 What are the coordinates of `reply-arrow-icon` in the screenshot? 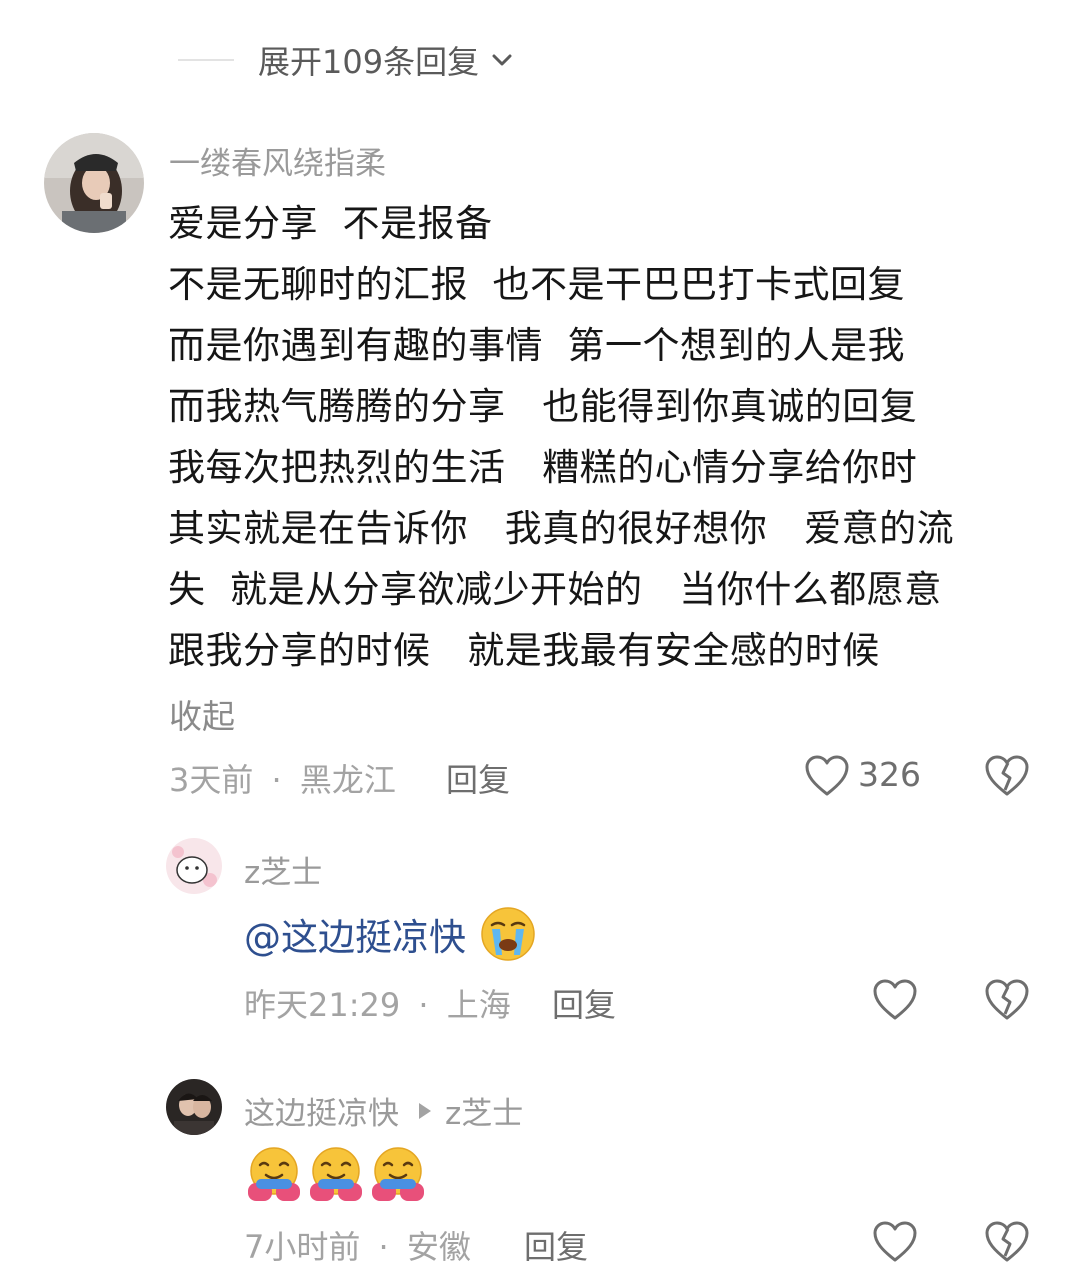 It's located at (425, 1111).